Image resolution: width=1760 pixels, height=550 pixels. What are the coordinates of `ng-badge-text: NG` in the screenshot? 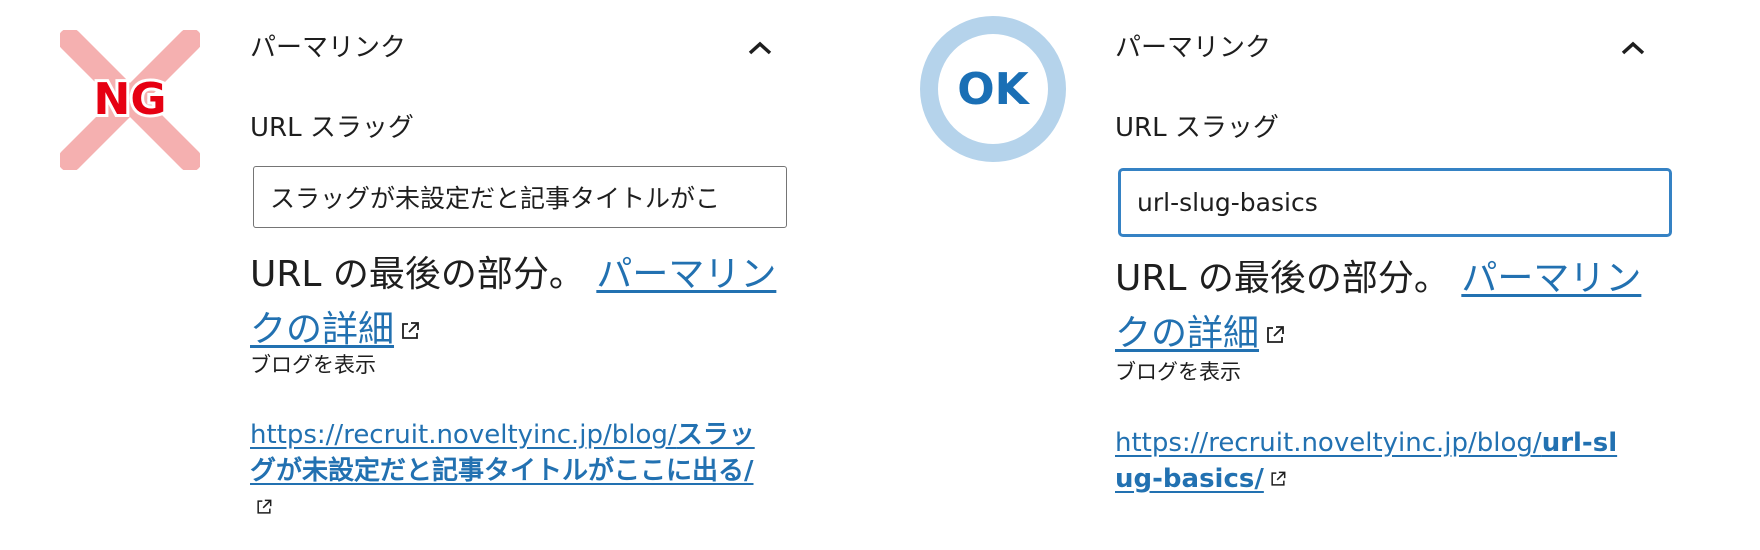 It's located at (130, 99).